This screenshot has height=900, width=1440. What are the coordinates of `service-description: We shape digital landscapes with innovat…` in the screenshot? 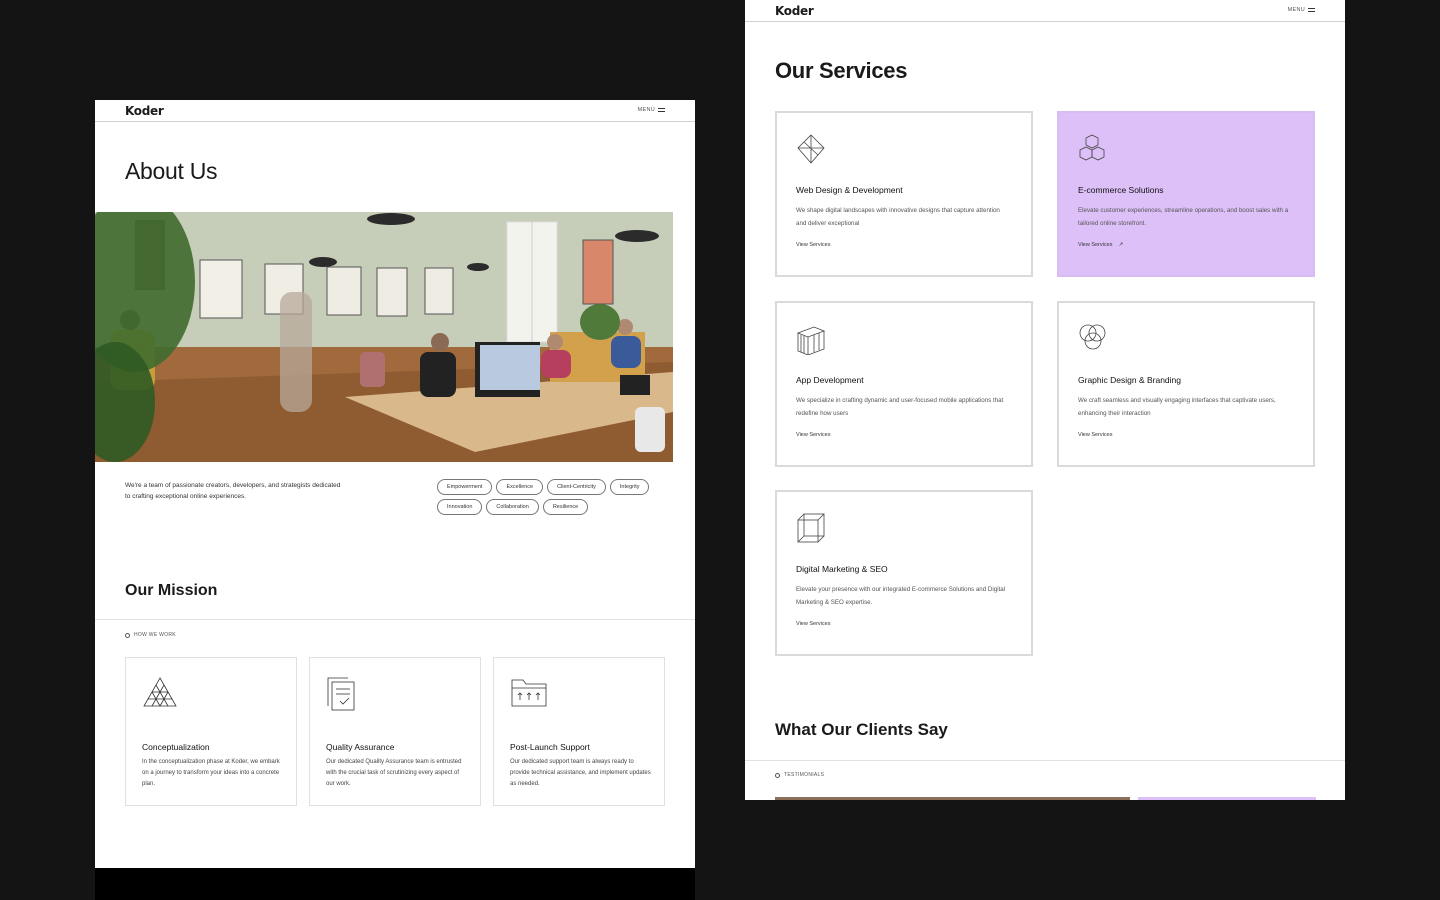 It's located at (898, 217).